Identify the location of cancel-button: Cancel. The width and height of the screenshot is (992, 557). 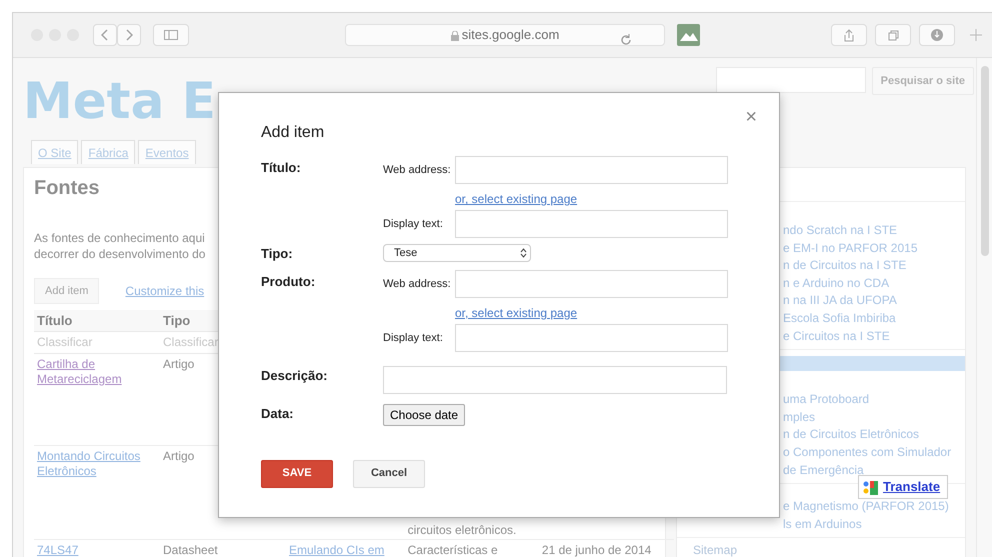
(389, 474).